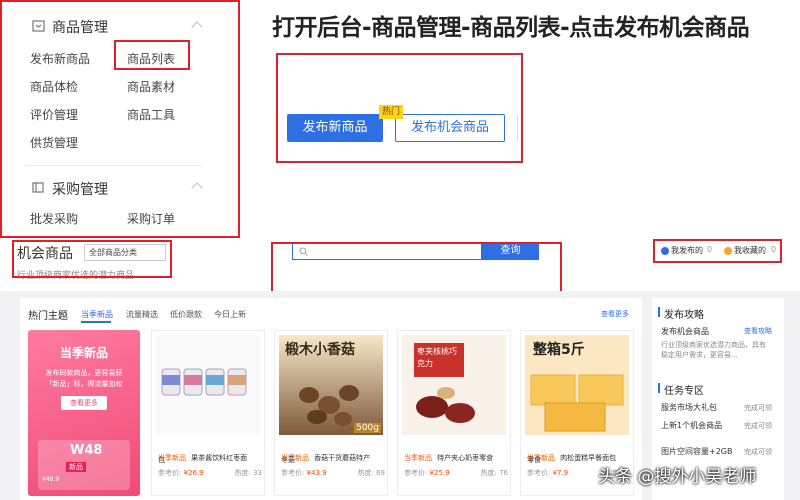 The height and width of the screenshot is (500, 800). Describe the element at coordinates (161, 460) in the screenshot. I see `product-title-line2: 包` at that location.